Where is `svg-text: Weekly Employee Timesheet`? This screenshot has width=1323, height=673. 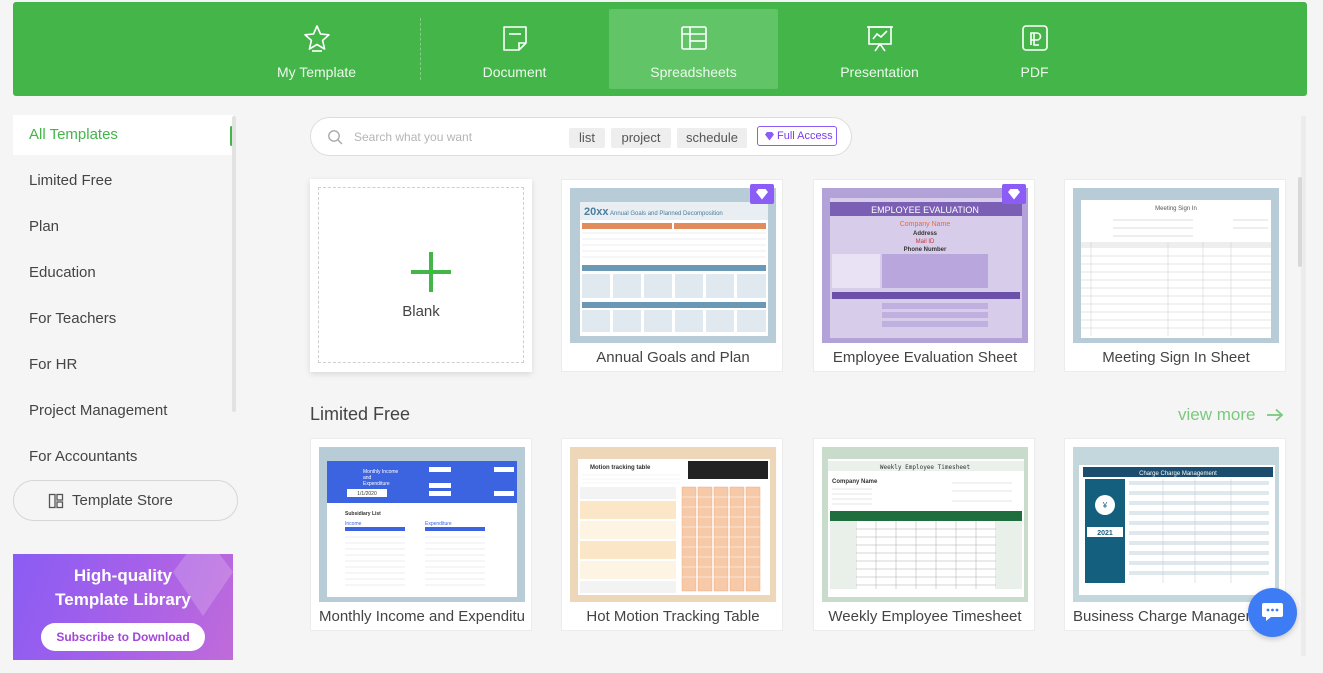 svg-text: Weekly Employee Timesheet is located at coordinates (925, 467).